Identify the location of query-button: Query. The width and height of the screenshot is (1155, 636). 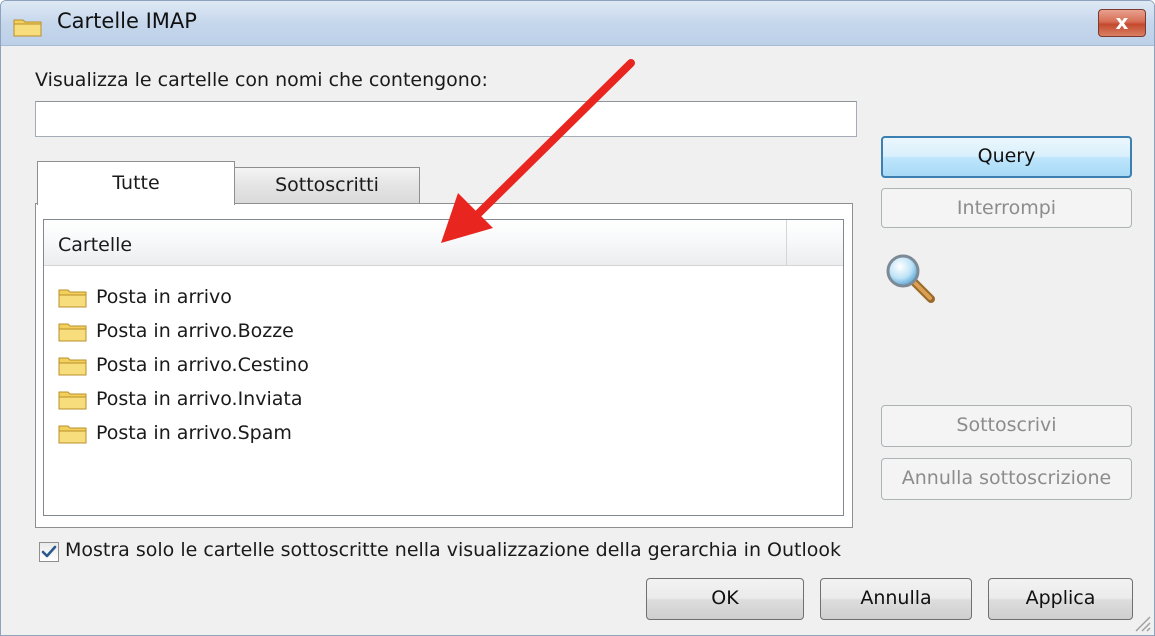
(1006, 157).